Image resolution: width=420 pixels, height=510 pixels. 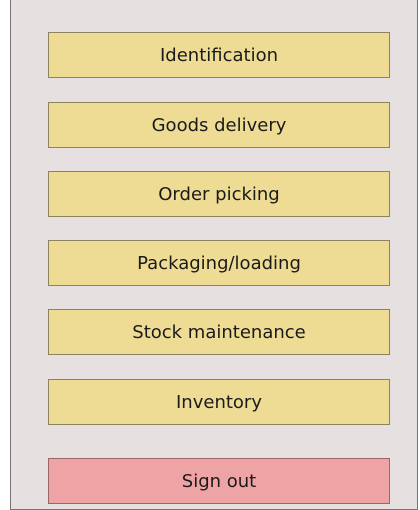 I want to click on stock-maintenance-button: Stock maintenance, so click(x=219, y=332).